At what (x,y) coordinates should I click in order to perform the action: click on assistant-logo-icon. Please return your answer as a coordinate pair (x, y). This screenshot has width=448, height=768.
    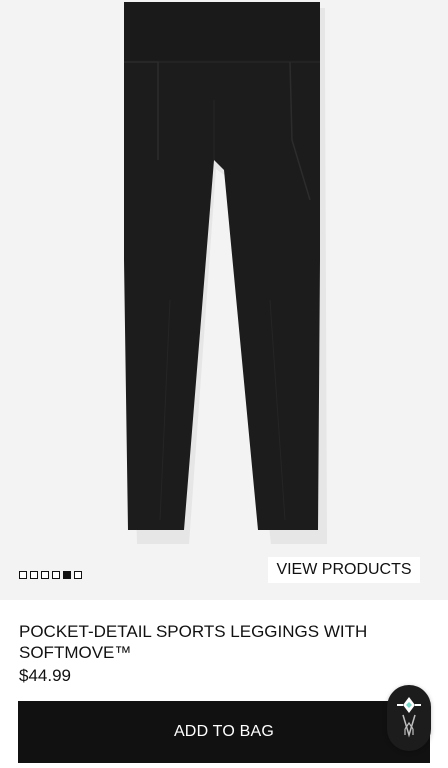
    Looking at the image, I should click on (409, 717).